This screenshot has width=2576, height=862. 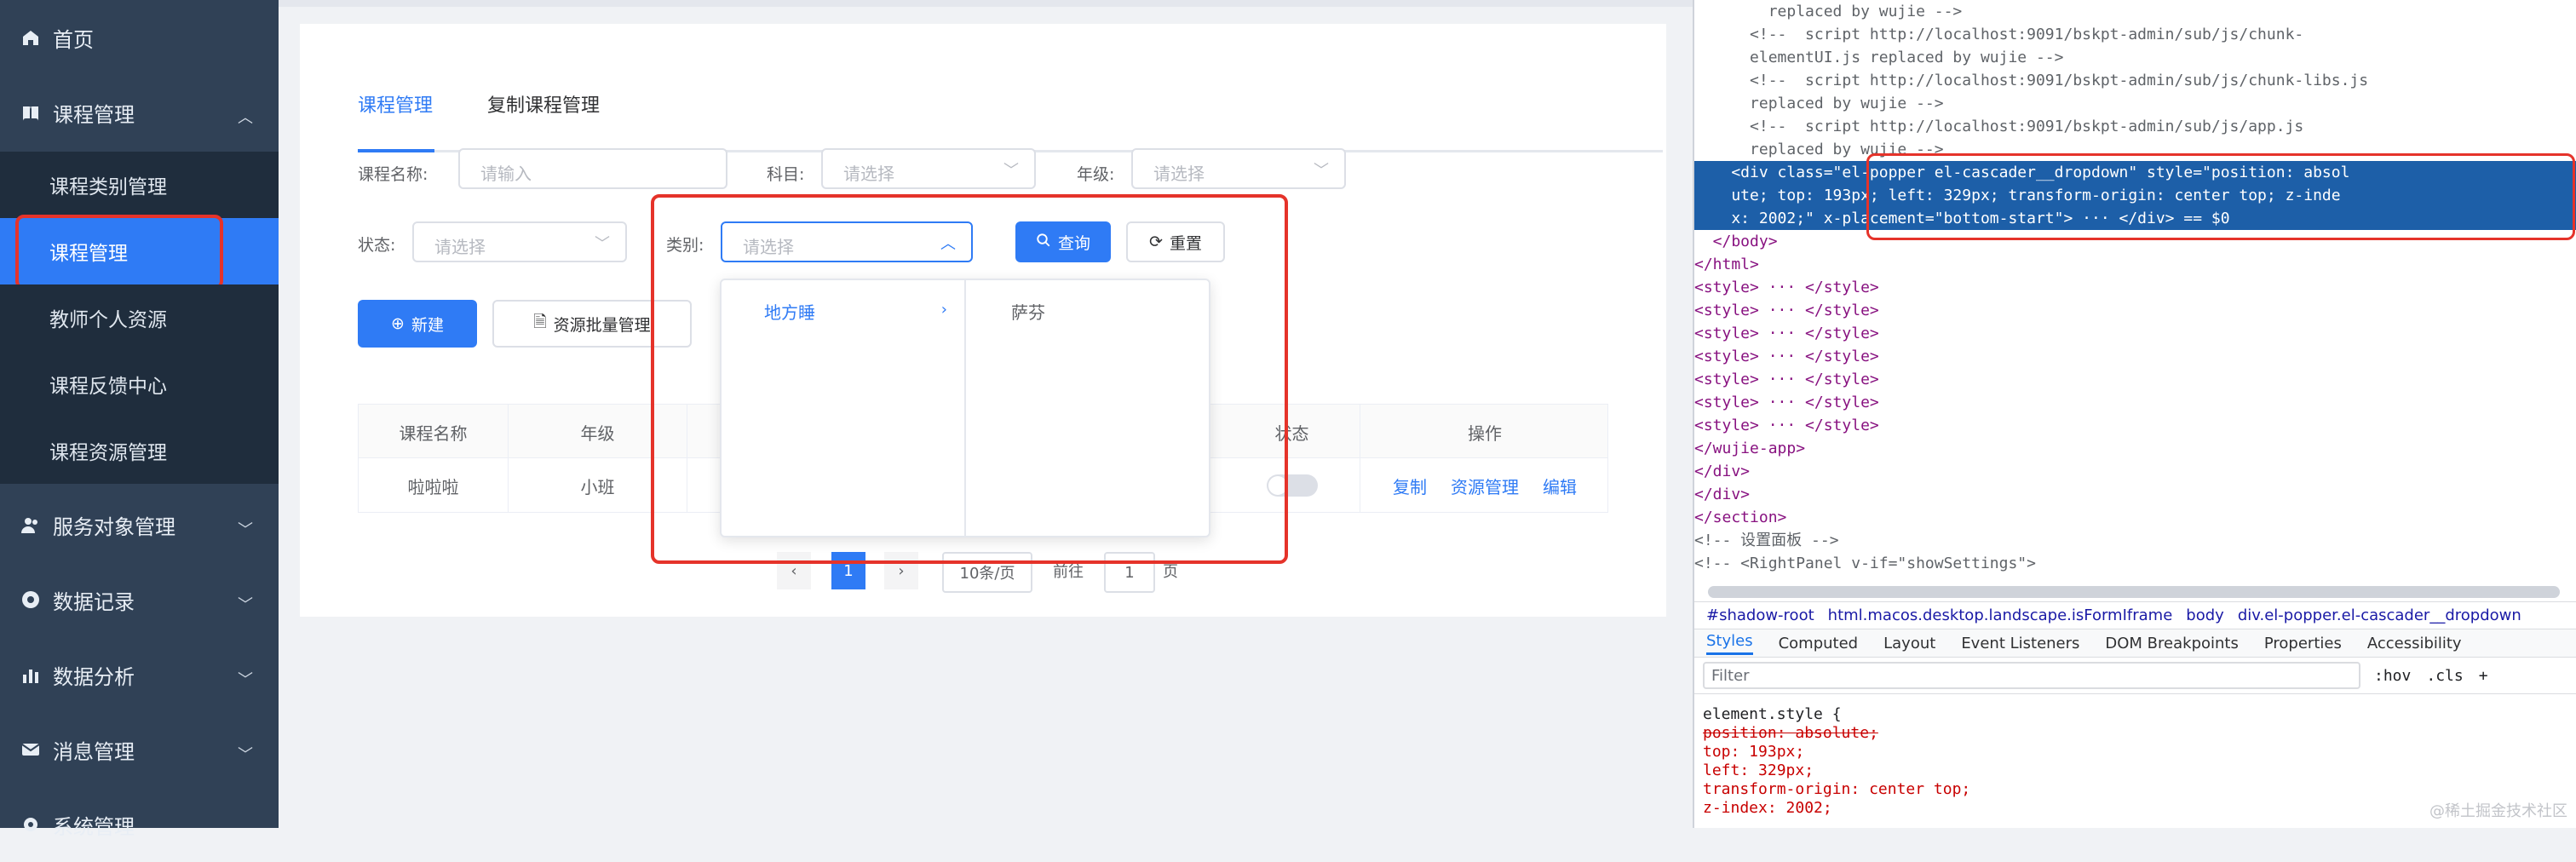 What do you see at coordinates (786, 174) in the screenshot?
I see `subject-label: 科目:` at bounding box center [786, 174].